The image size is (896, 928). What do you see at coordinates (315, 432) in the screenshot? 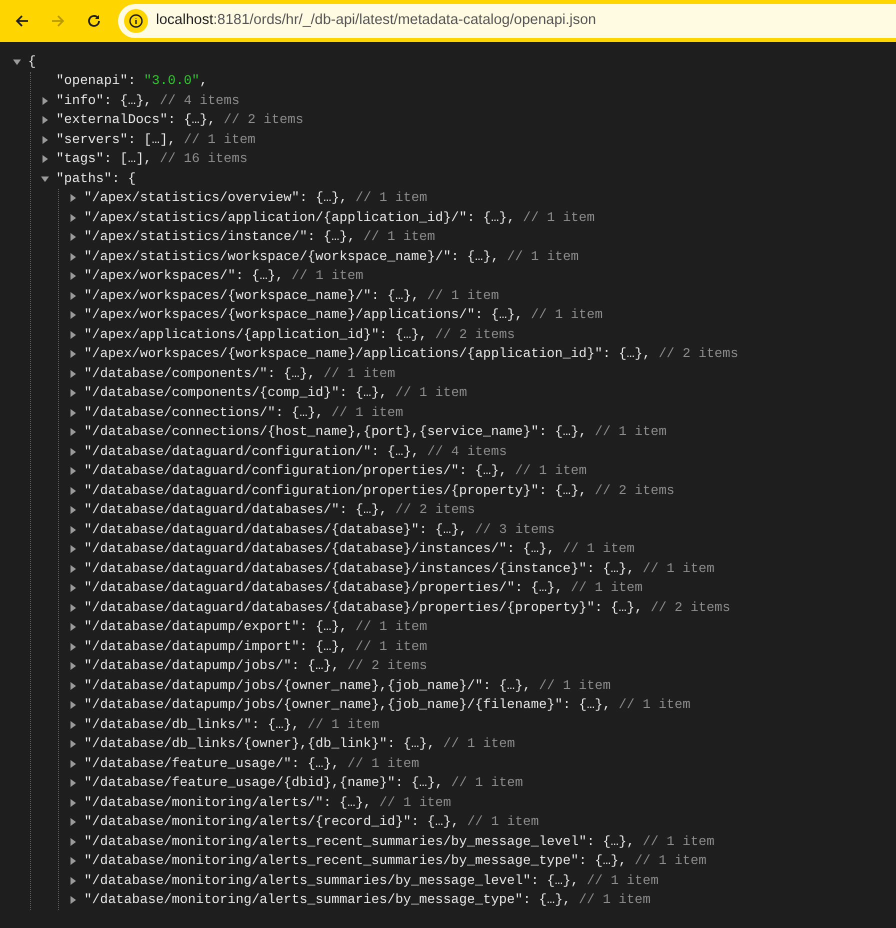
I see `json-key: "/database/connections/{host_name},{port},{service_name}":` at bounding box center [315, 432].